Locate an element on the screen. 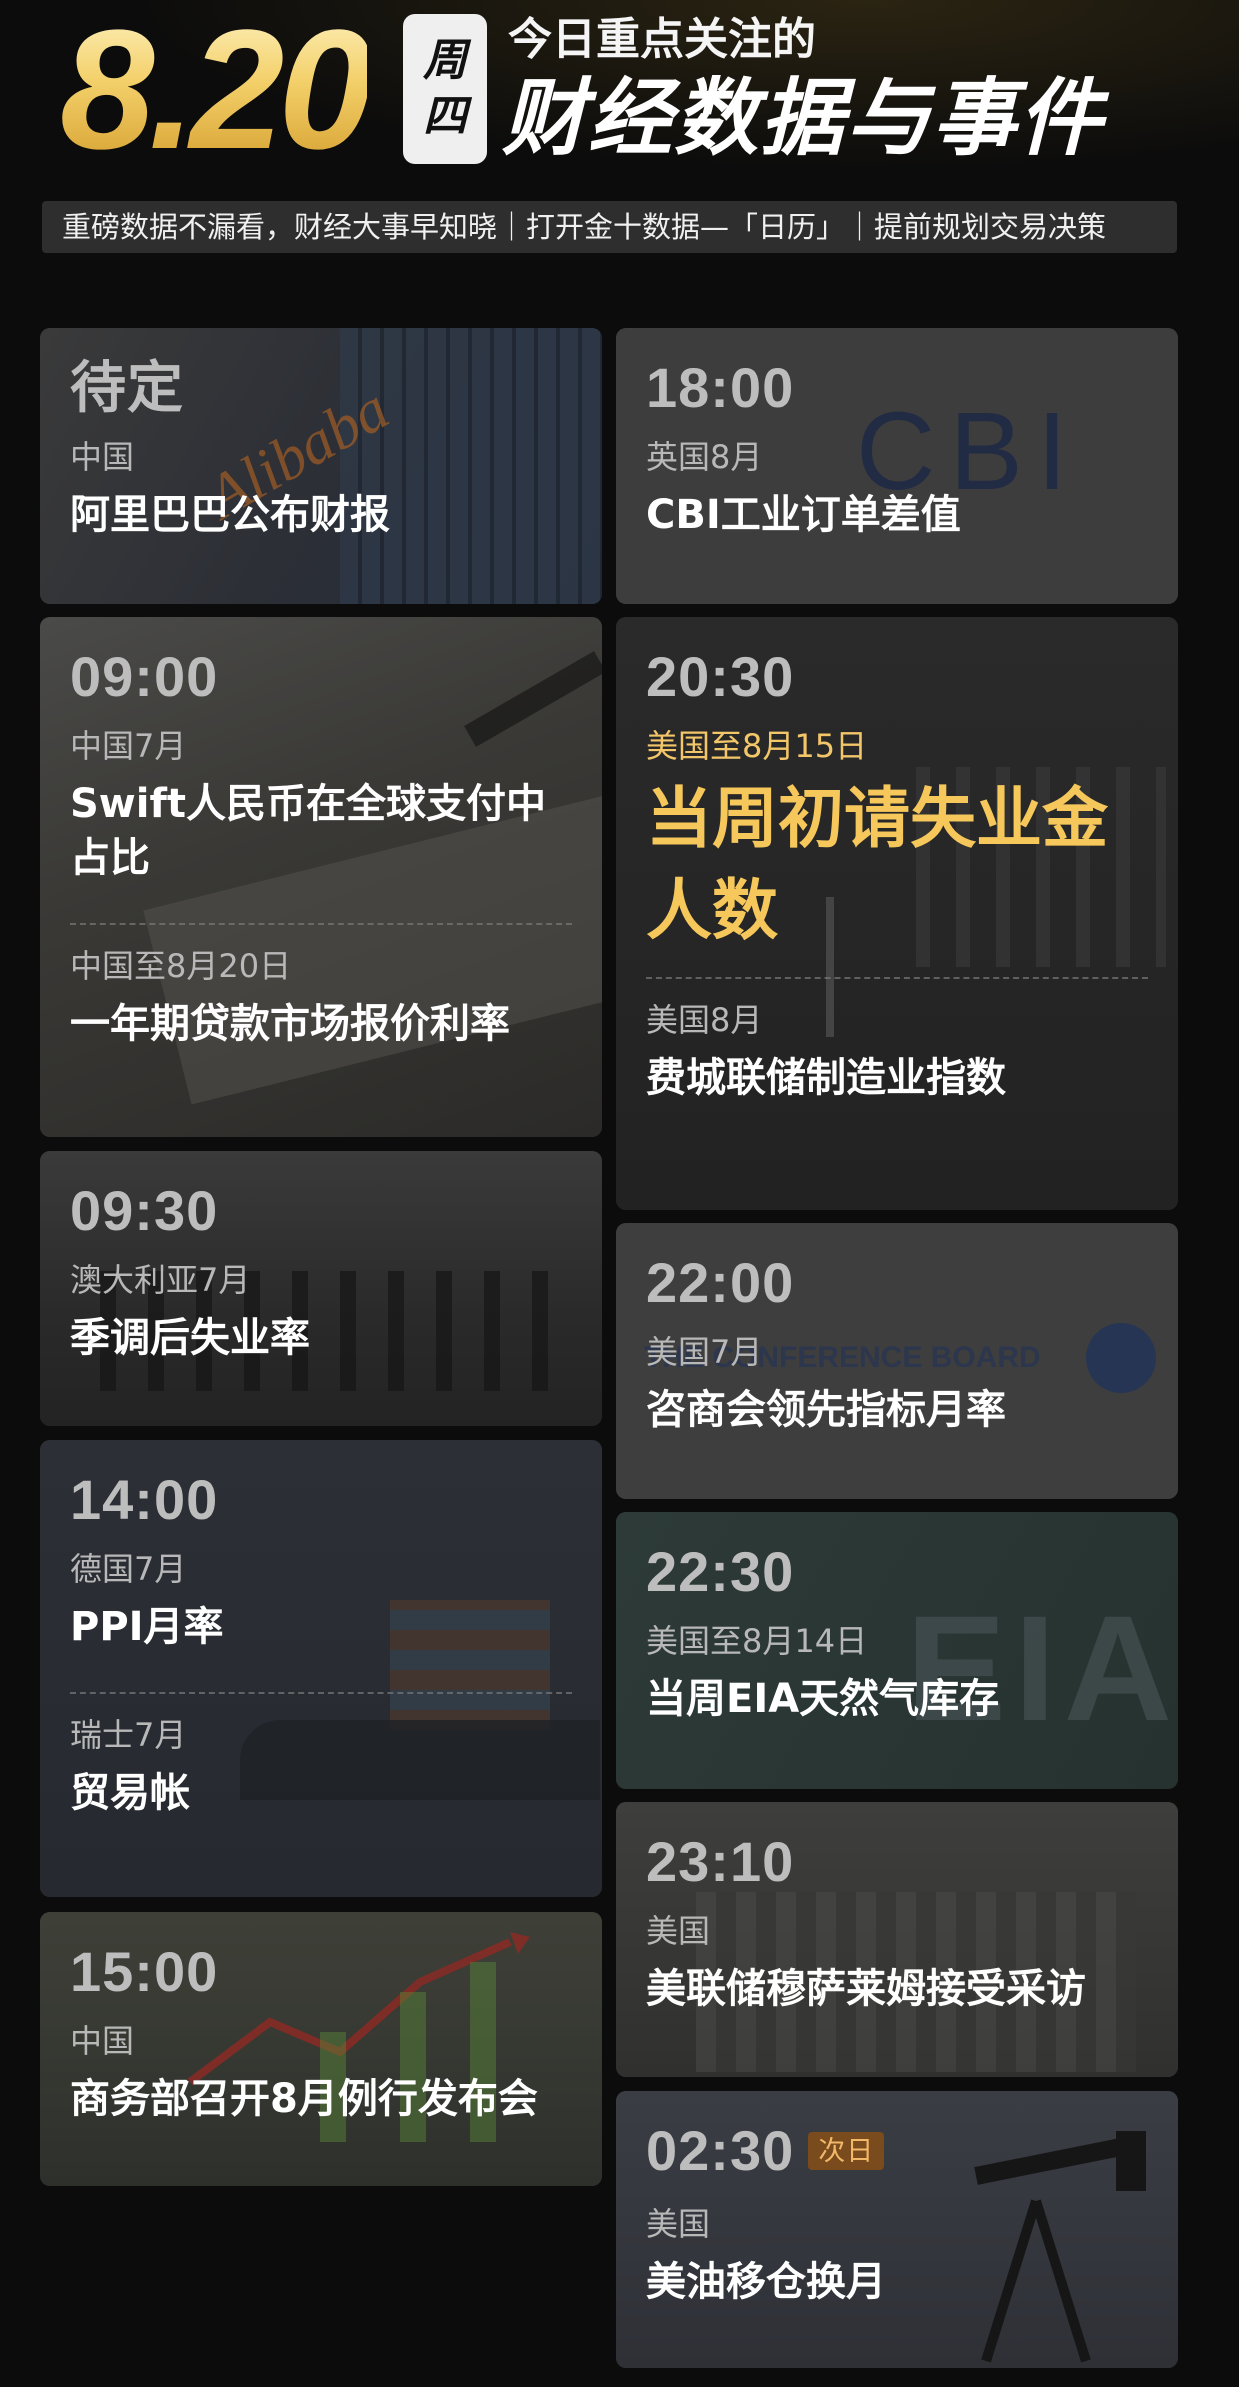  next-day-badge: 次日 is located at coordinates (846, 2151).